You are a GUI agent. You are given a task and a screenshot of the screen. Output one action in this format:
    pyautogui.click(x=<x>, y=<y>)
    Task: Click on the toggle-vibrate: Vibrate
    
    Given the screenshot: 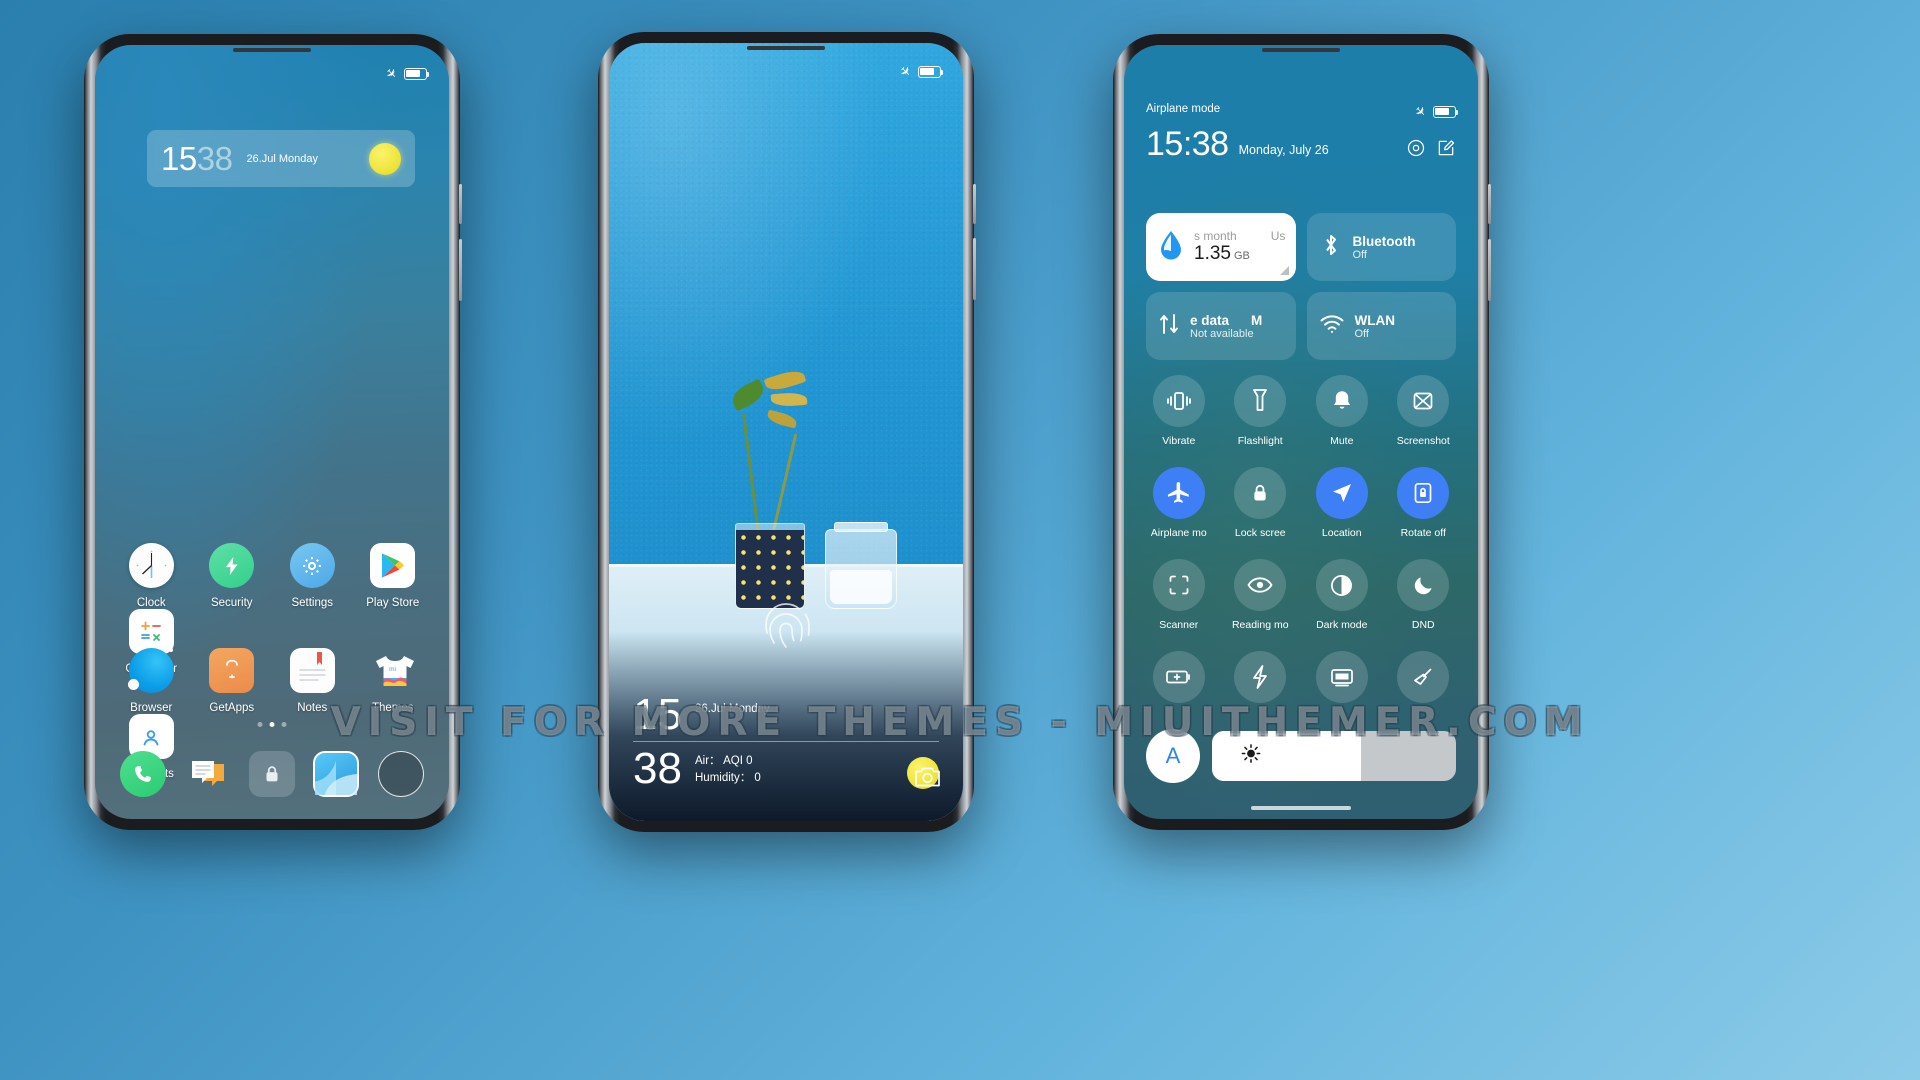 What is the action you would take?
    pyautogui.click(x=1179, y=411)
    